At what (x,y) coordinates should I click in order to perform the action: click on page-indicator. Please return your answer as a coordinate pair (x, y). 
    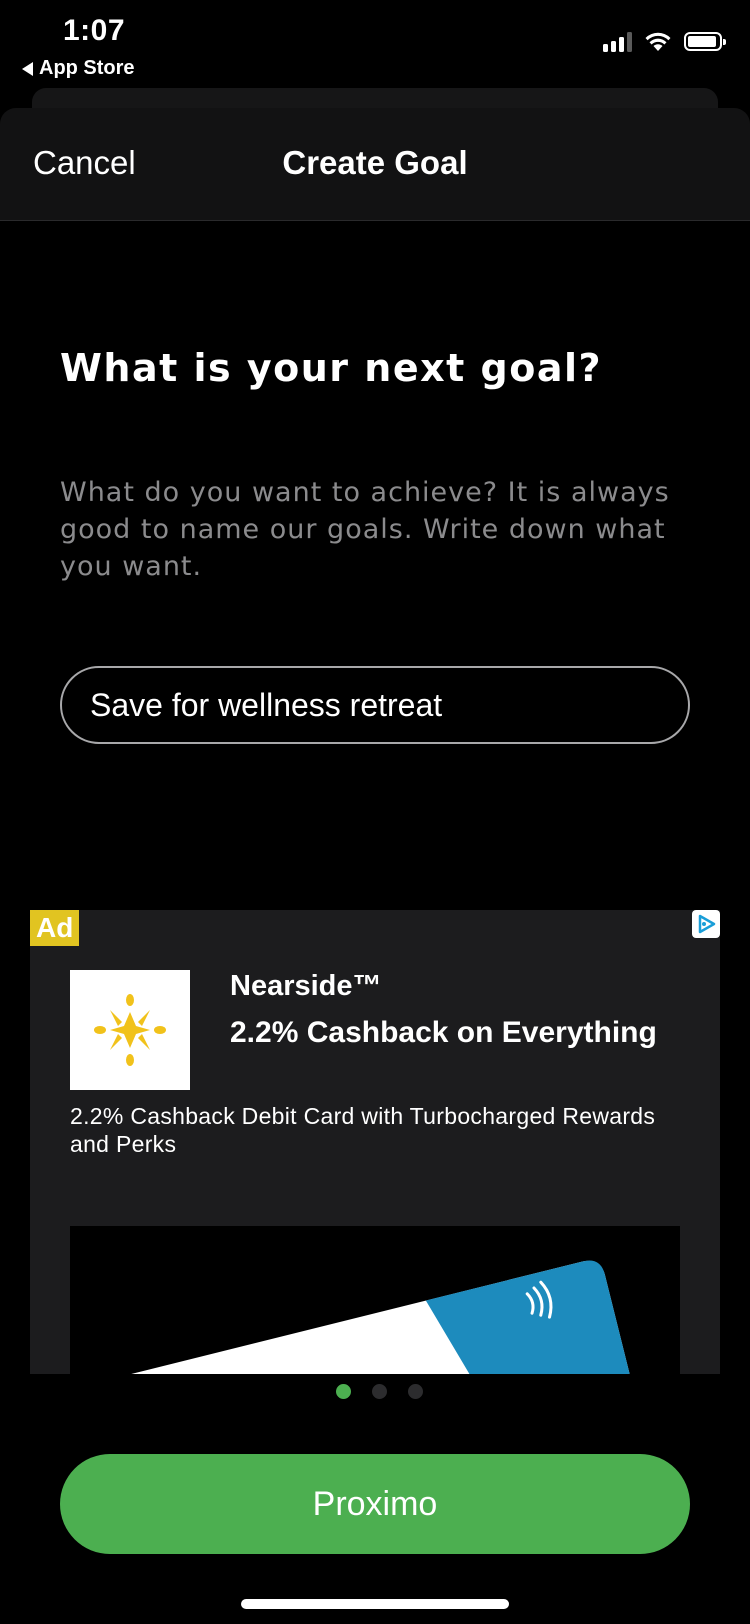
    Looking at the image, I should click on (377, 1391).